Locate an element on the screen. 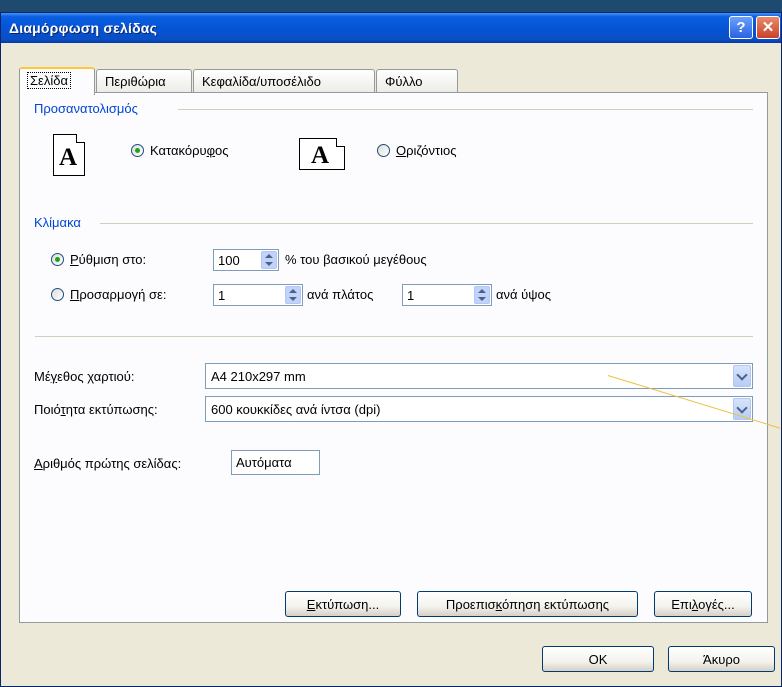 The width and height of the screenshot is (782, 687). scaling-group-label: Κλίμακα is located at coordinates (57, 222).